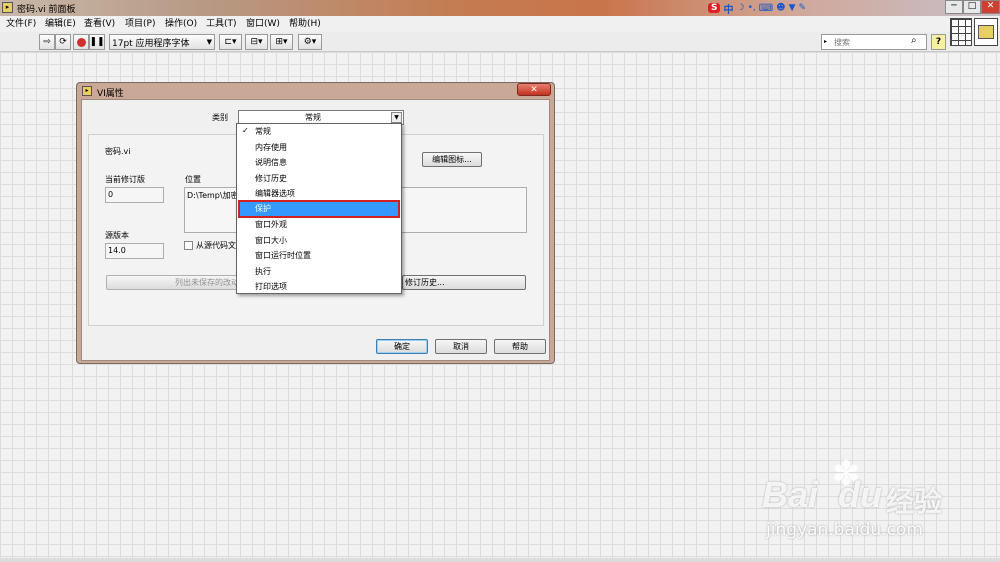 This screenshot has height=562, width=1000. I want to click on font-select-value: 17pt 应用程序字体, so click(151, 43).